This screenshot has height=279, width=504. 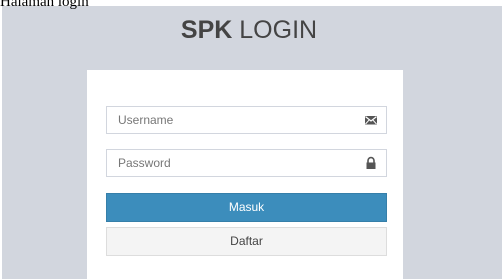 I want to click on lock-icon, so click(x=371, y=163).